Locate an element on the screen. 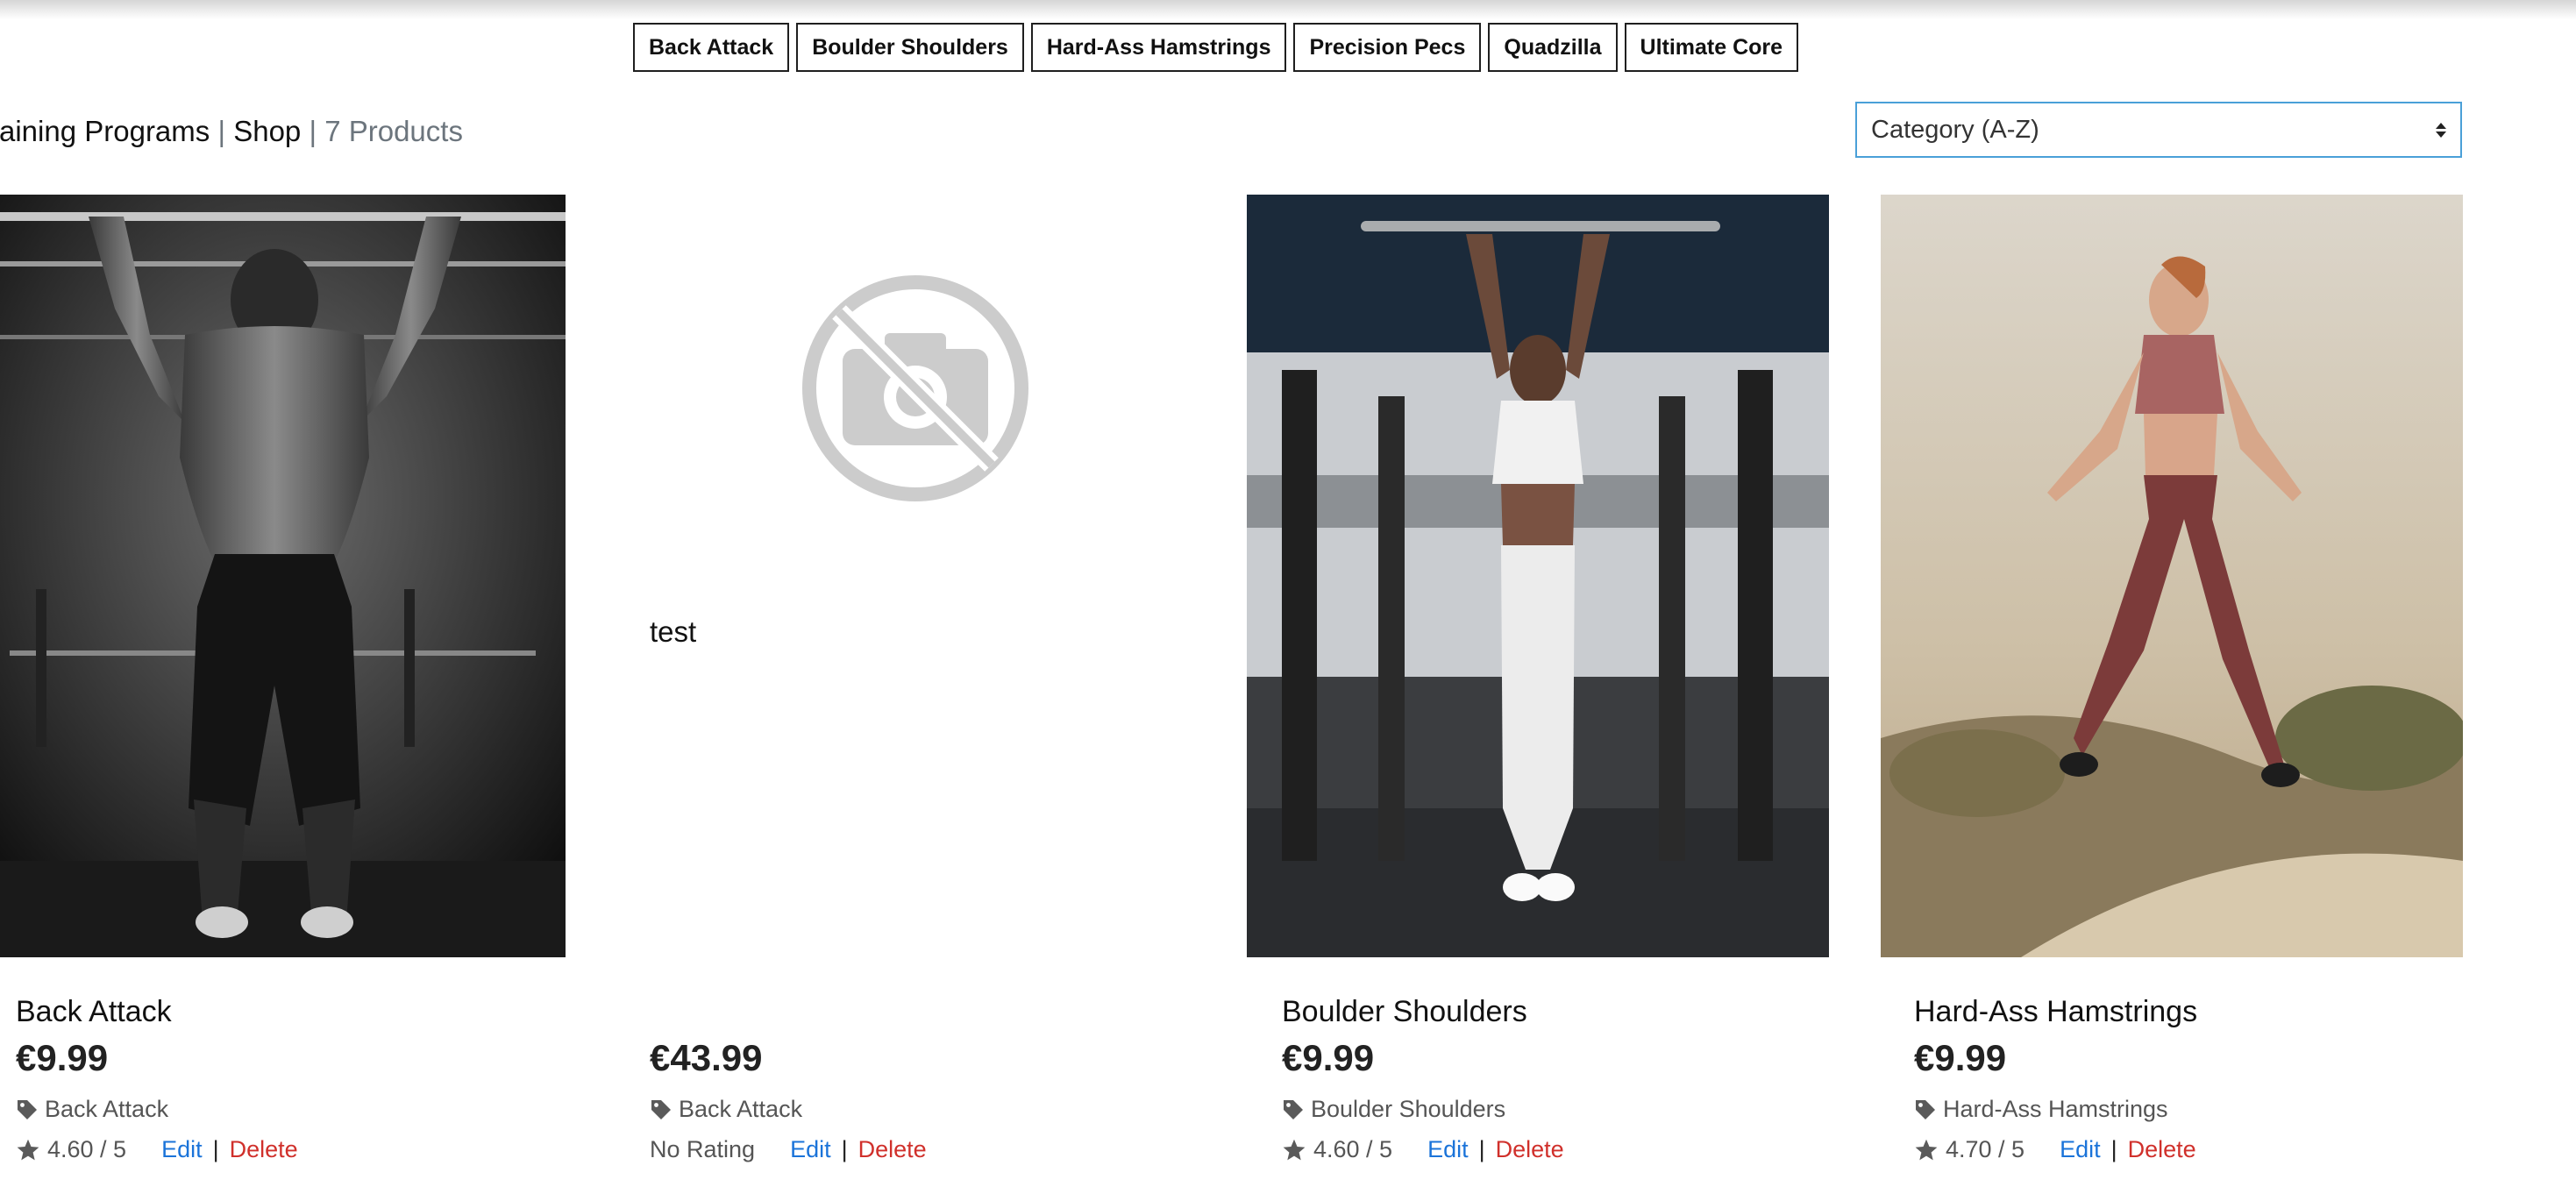 This screenshot has height=1201, width=2576. breadcrumb: raining Programs | Shop | 7 Products is located at coordinates (231, 131).